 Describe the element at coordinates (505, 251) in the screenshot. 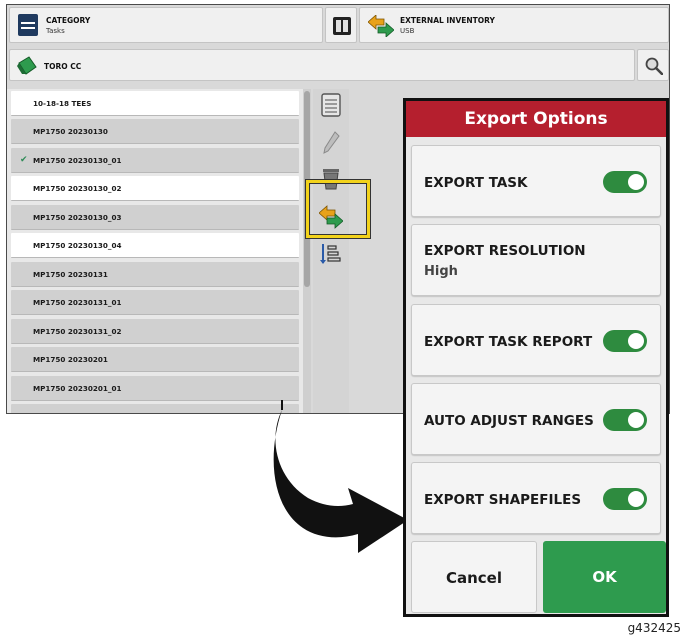

I see `export-resolution-label: EXPORT RESOLUTION` at that location.